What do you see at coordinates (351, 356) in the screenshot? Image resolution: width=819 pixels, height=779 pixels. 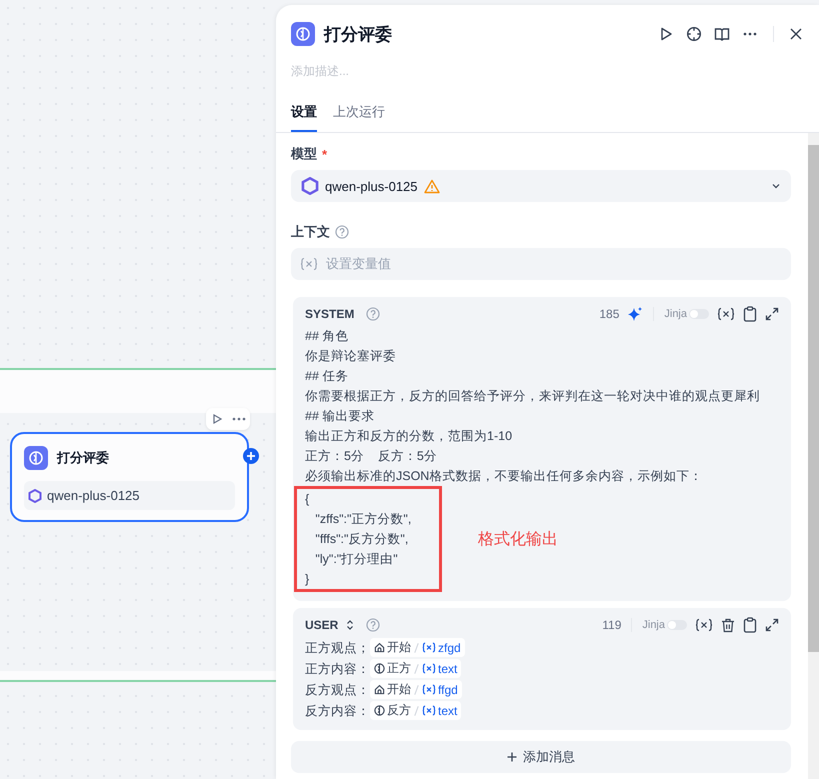 I see `prompt-line: 你是辩论塞评委` at bounding box center [351, 356].